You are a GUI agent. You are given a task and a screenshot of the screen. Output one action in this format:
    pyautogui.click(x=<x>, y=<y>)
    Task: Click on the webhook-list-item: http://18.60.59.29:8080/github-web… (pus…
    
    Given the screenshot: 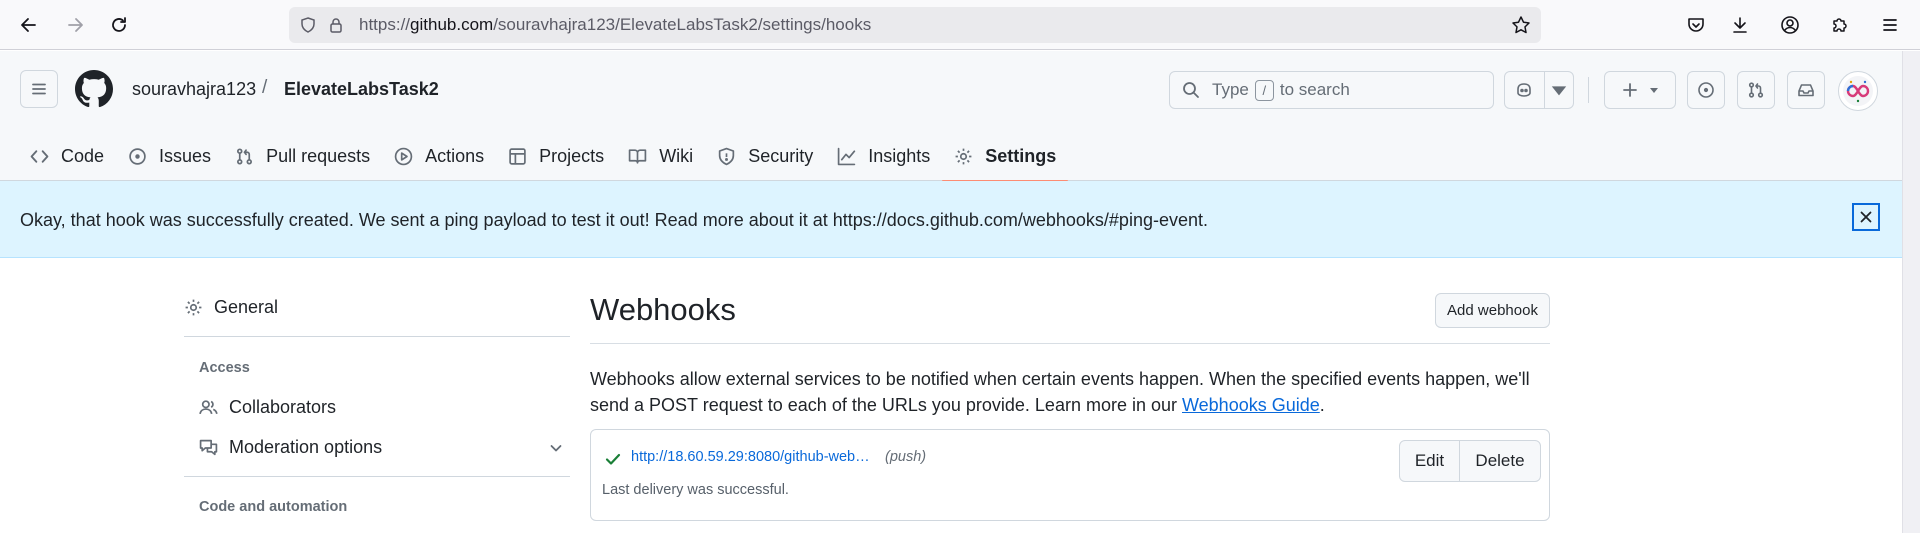 What is the action you would take?
    pyautogui.click(x=1070, y=475)
    